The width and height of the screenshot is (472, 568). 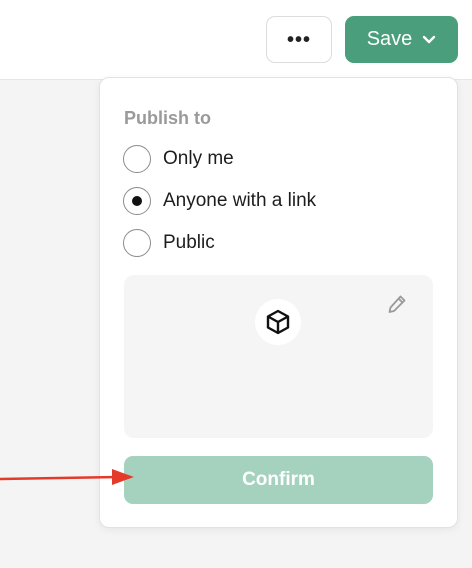 I want to click on radio-button-selected, so click(x=137, y=201).